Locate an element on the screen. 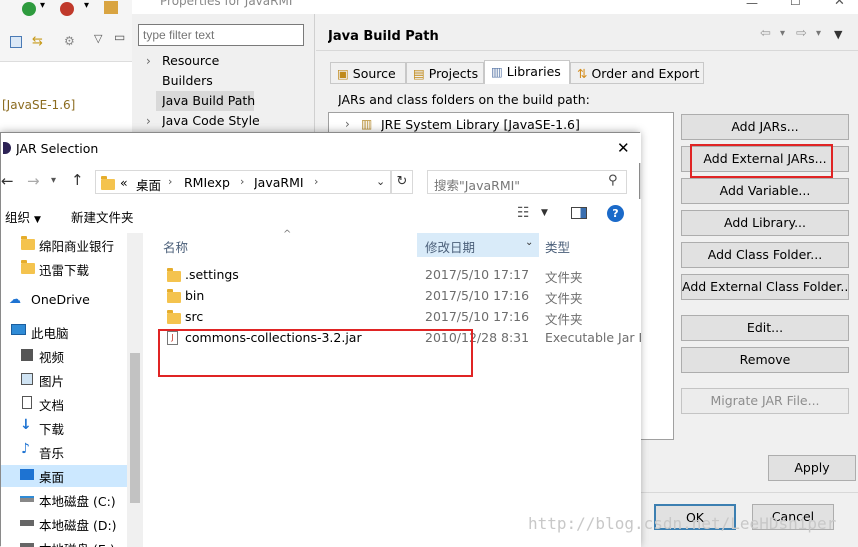 The height and width of the screenshot is (547, 858). tab-projects: ▤ Projects is located at coordinates (445, 73).